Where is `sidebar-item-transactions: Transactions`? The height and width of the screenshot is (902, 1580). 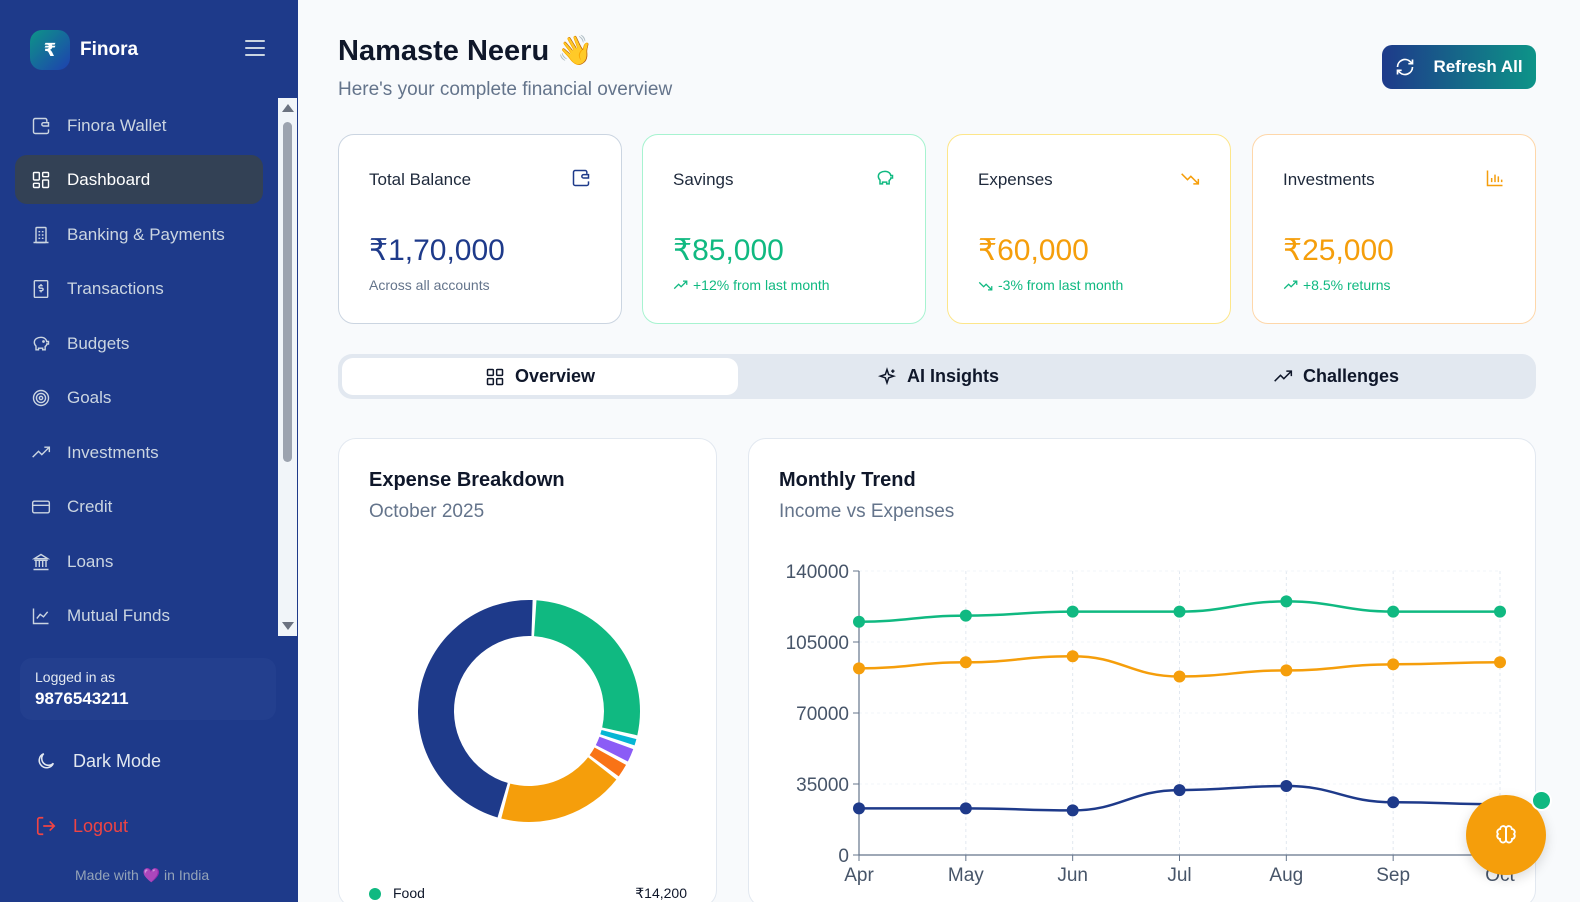 sidebar-item-transactions: Transactions is located at coordinates (139, 288).